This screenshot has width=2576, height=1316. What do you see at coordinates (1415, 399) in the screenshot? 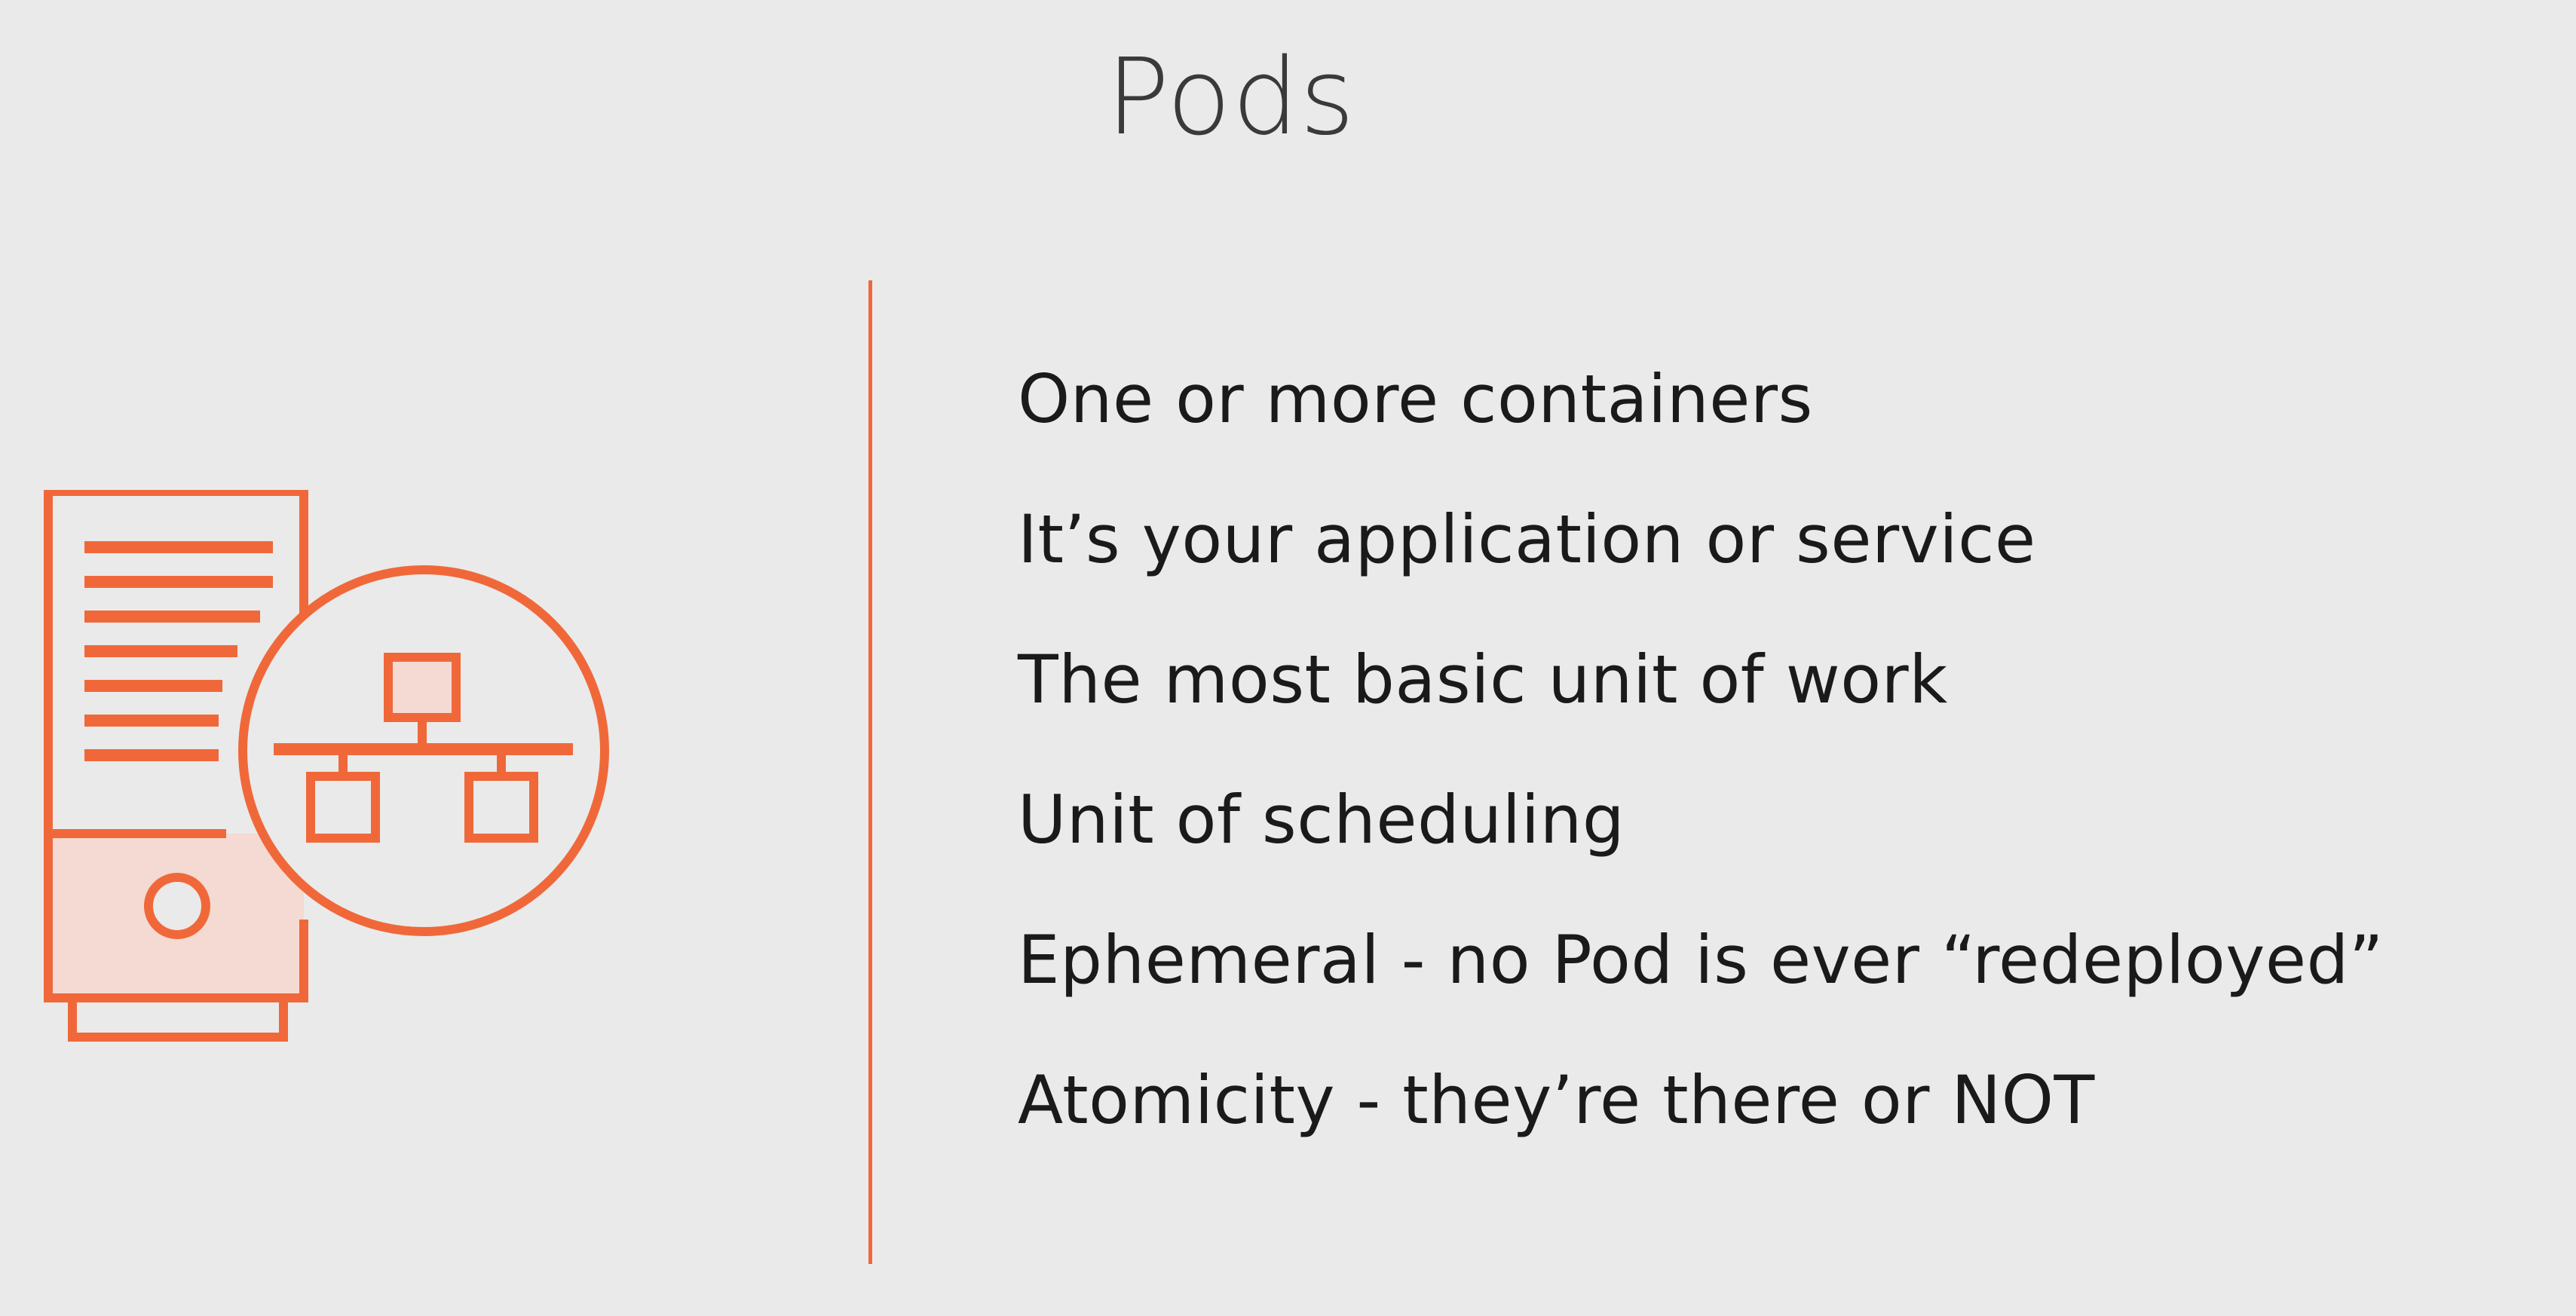
I see `bullet-item: One or more containers` at bounding box center [1415, 399].